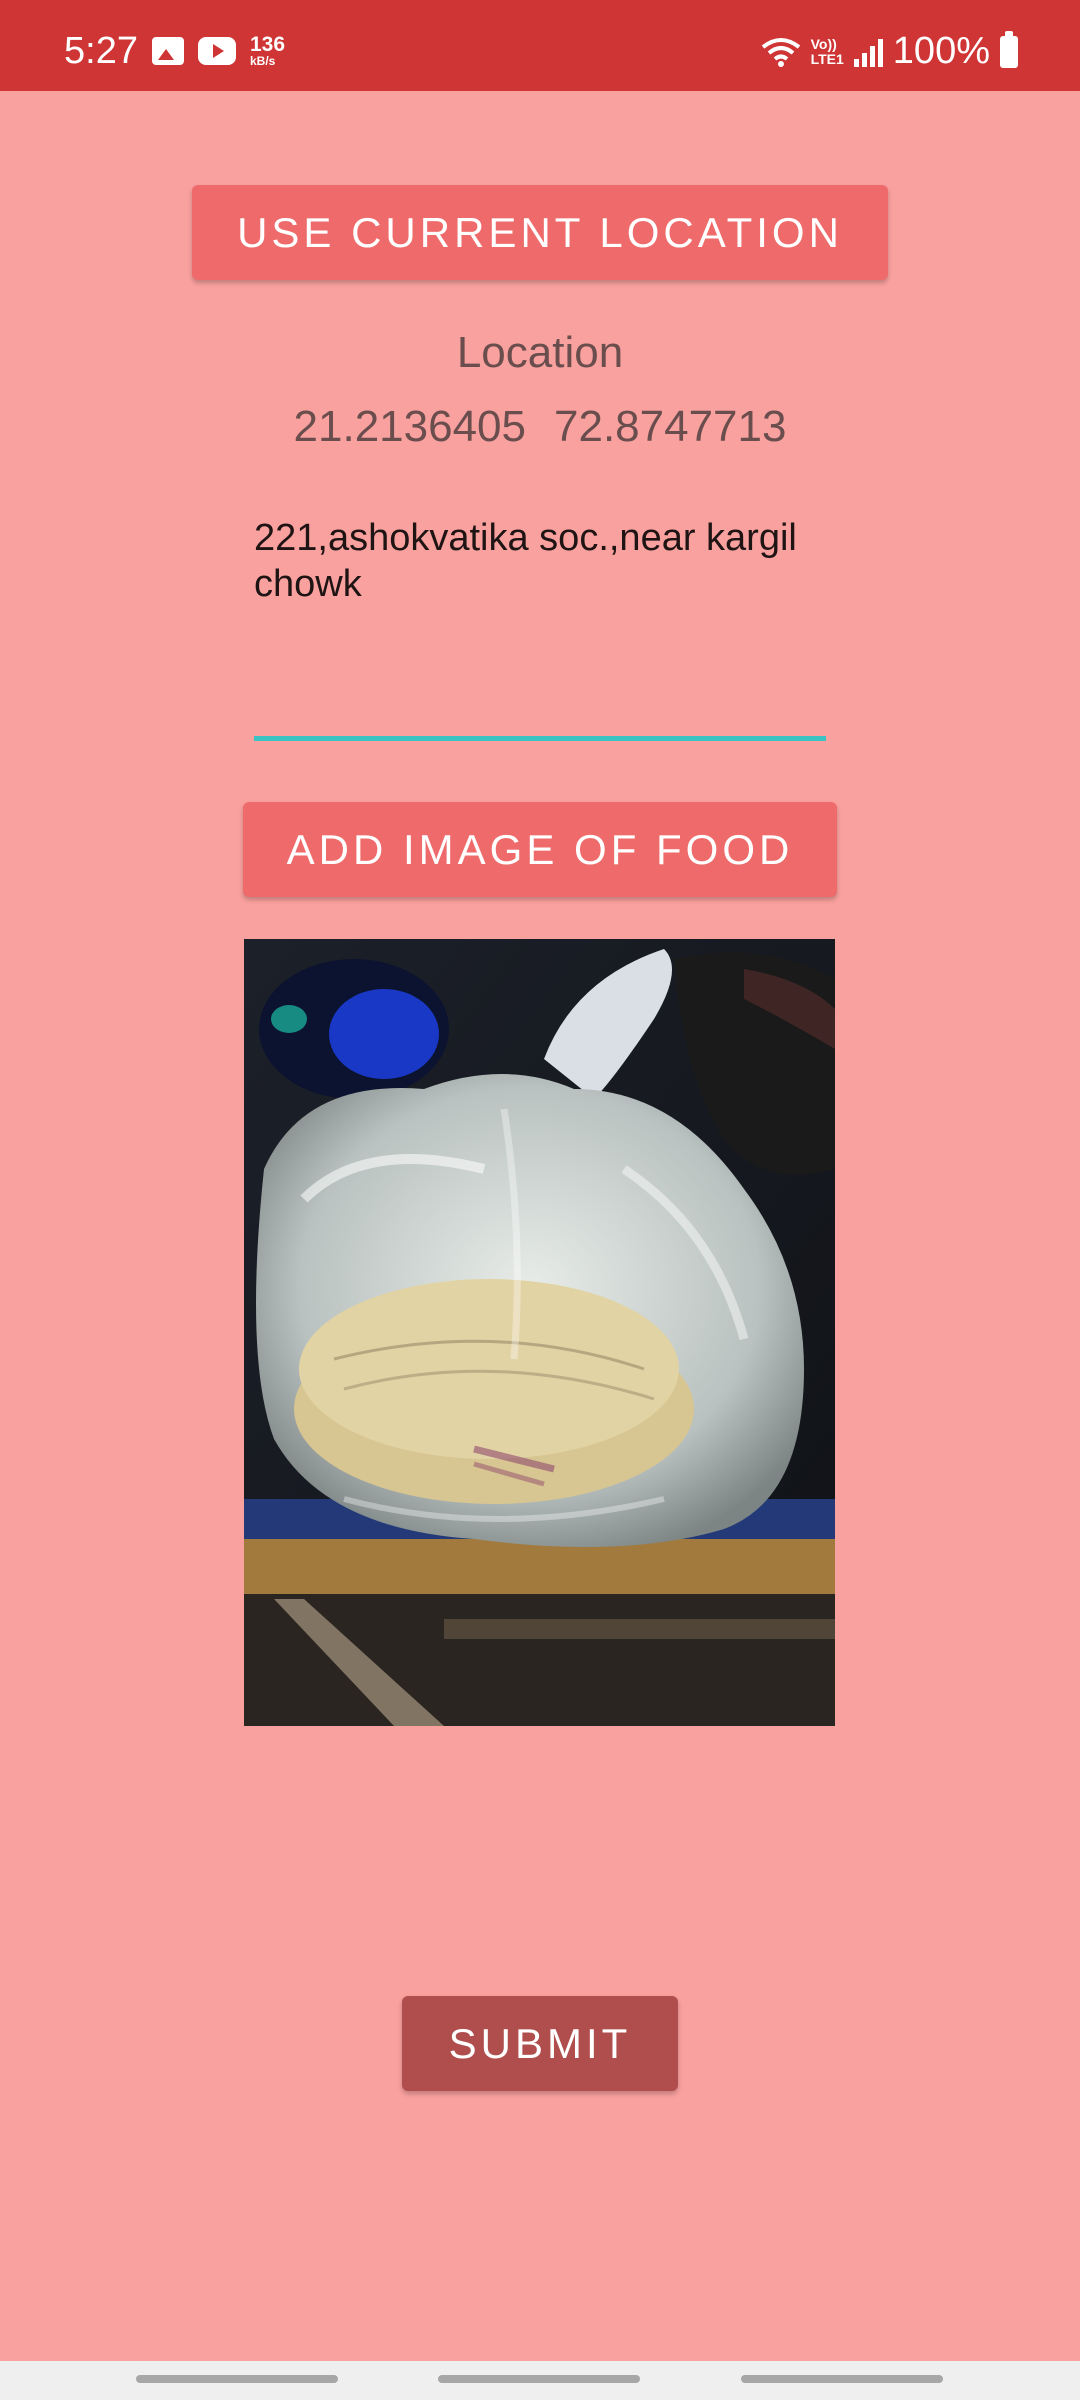 This screenshot has height=2400, width=1080. Describe the element at coordinates (868, 52) in the screenshot. I see `signal-icon` at that location.